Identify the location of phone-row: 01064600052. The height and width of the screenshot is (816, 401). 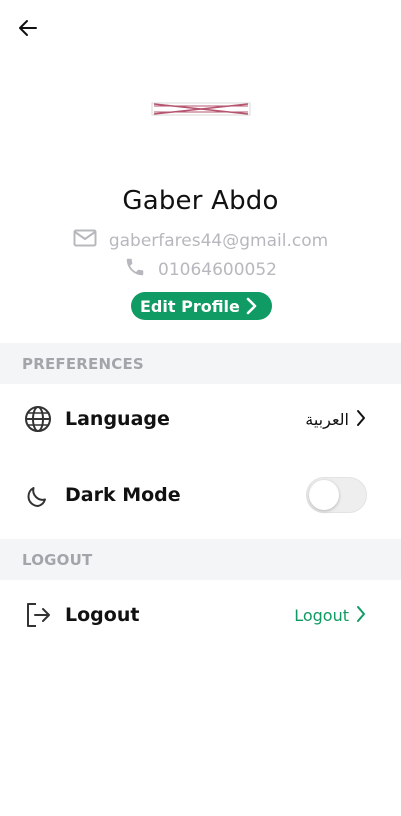
(200, 269).